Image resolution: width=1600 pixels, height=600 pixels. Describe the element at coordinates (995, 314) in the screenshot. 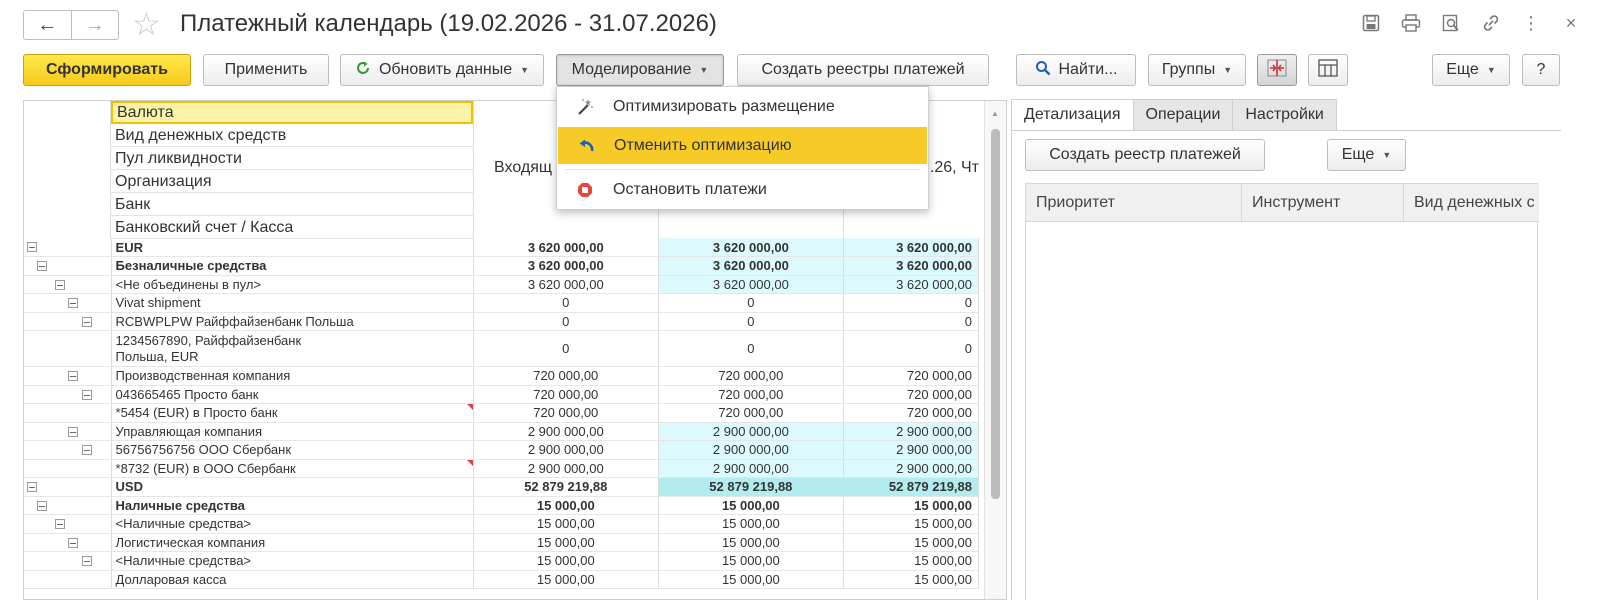

I see `scrollbar-thumb` at that location.